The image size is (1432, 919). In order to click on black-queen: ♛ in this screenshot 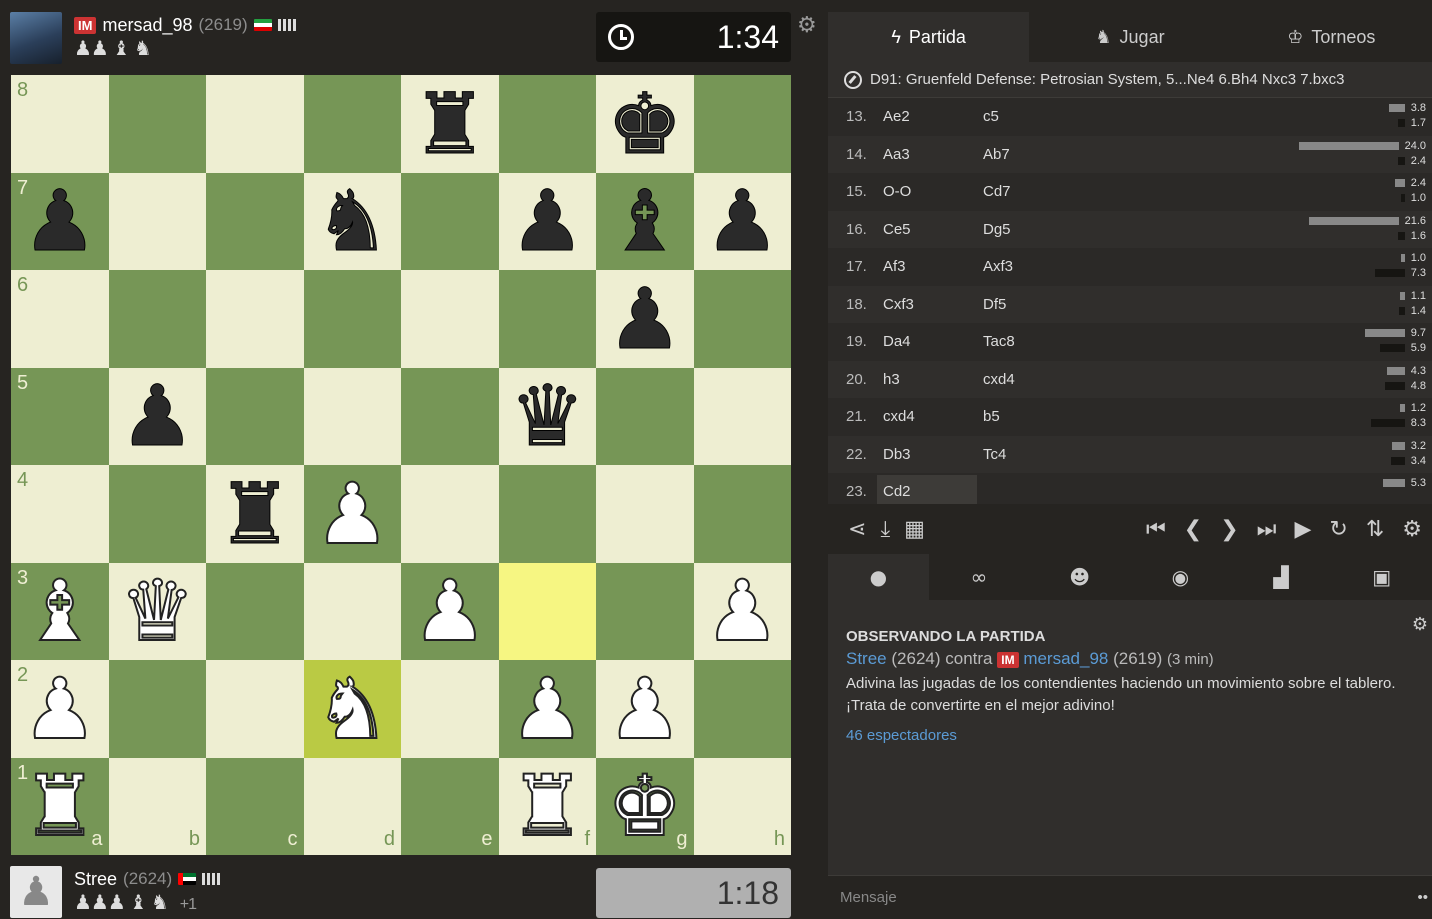, I will do `click(547, 416)`.